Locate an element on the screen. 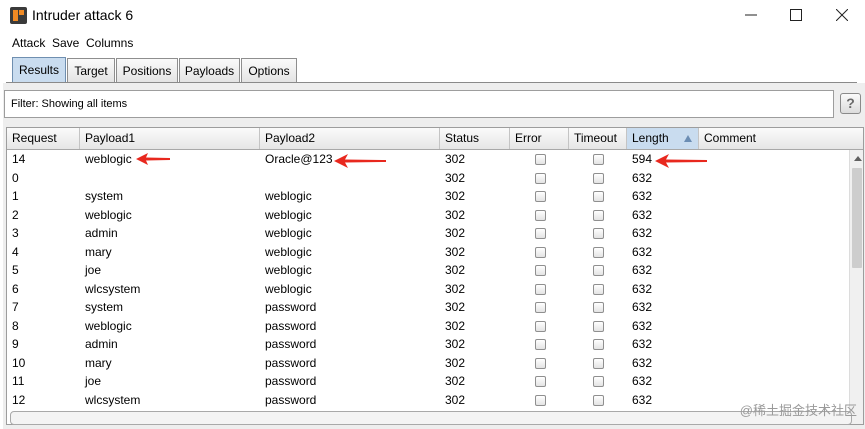 This screenshot has height=429, width=865. tab-payloads: Payloads is located at coordinates (209, 70).